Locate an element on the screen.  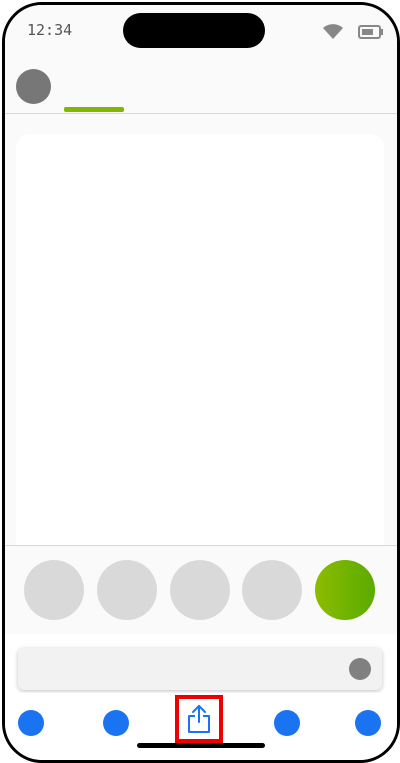
status-time: 12:34 is located at coordinates (50, 30).